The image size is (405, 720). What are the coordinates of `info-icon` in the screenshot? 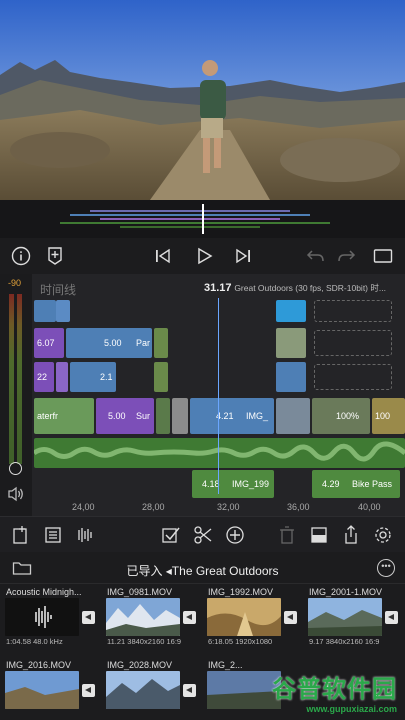 It's located at (21, 256).